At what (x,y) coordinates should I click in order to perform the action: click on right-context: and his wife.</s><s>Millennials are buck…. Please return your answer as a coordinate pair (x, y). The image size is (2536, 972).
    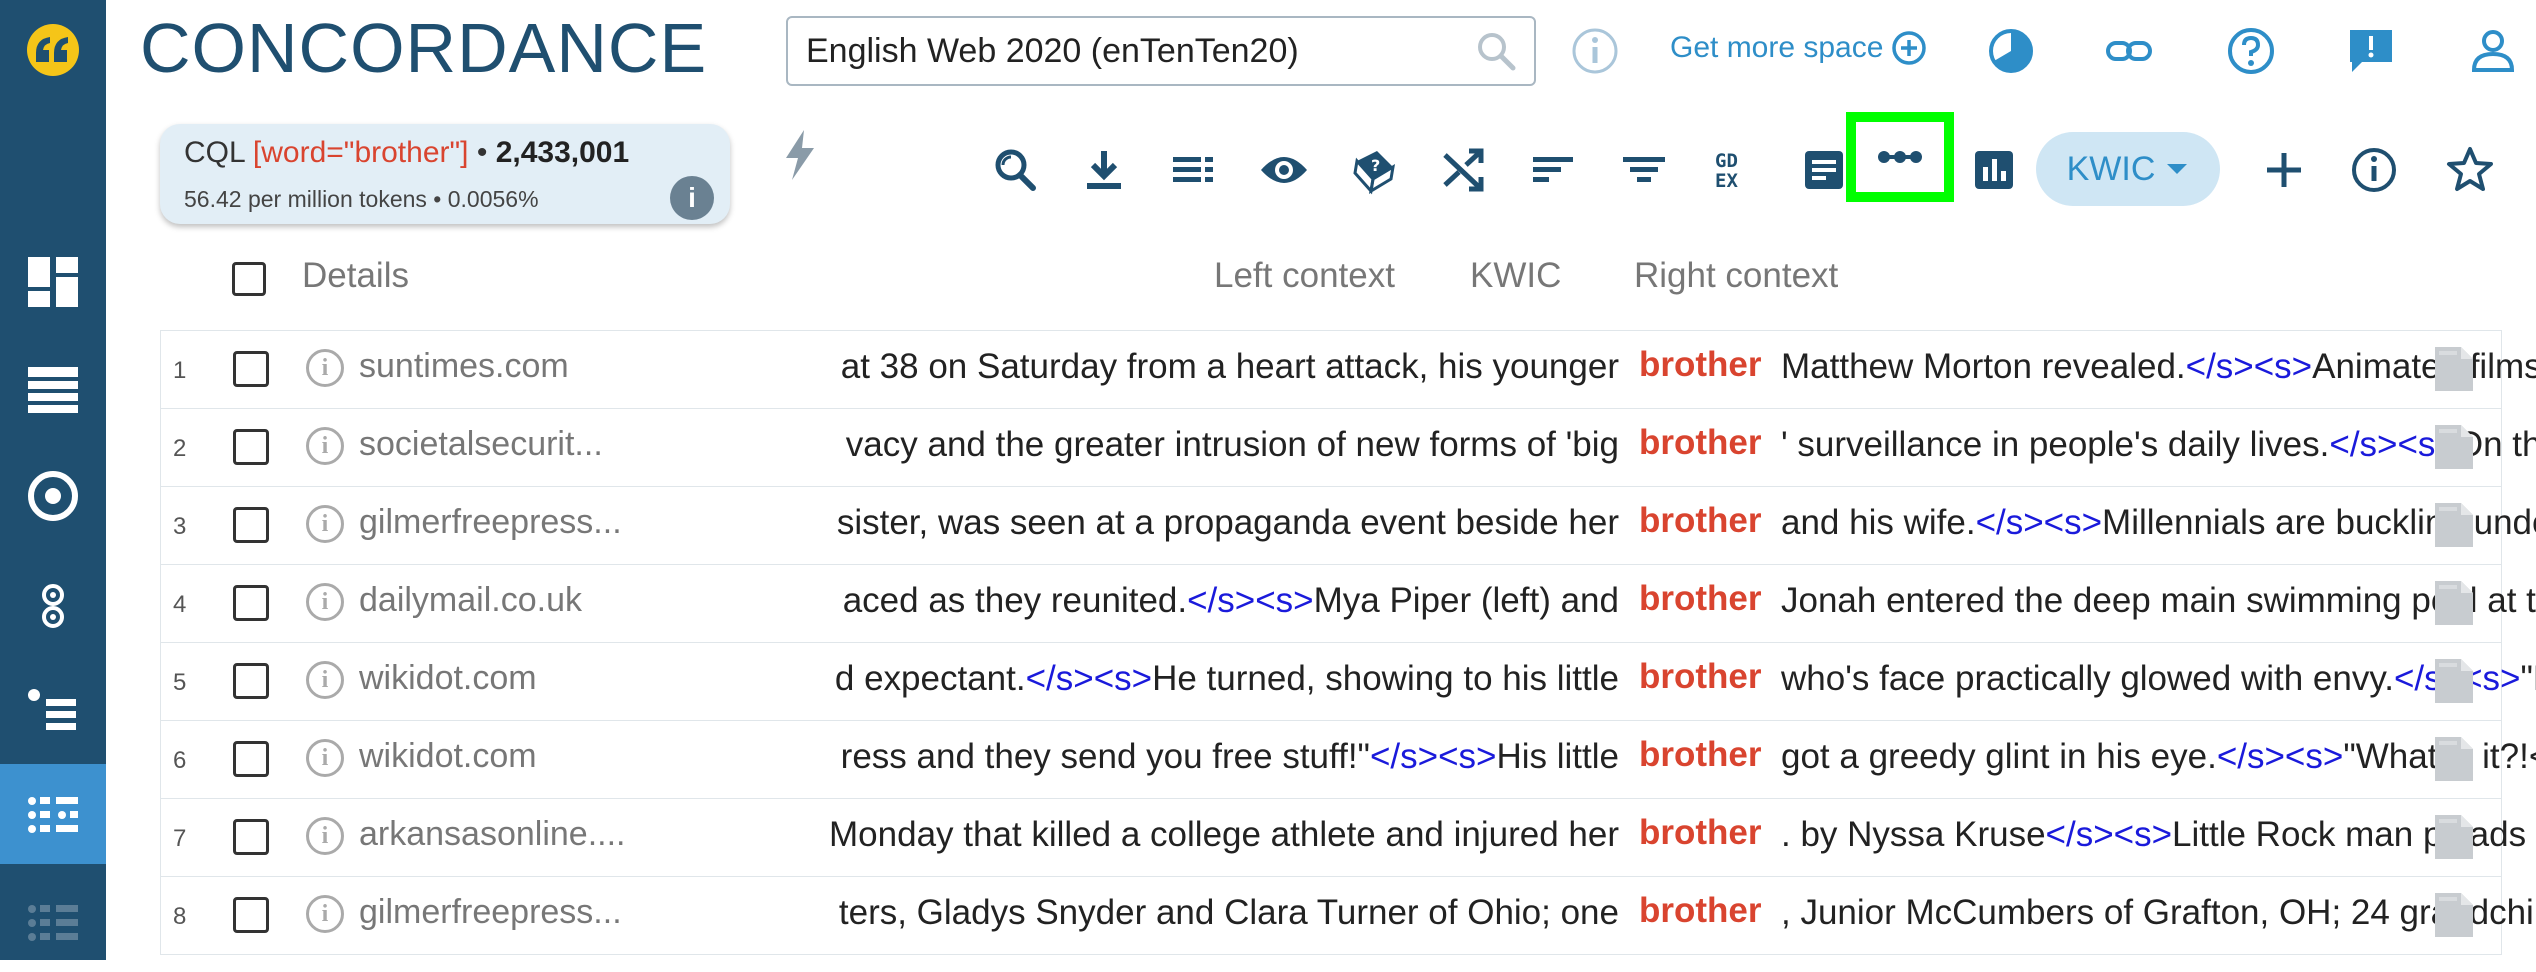
    Looking at the image, I should click on (2158, 523).